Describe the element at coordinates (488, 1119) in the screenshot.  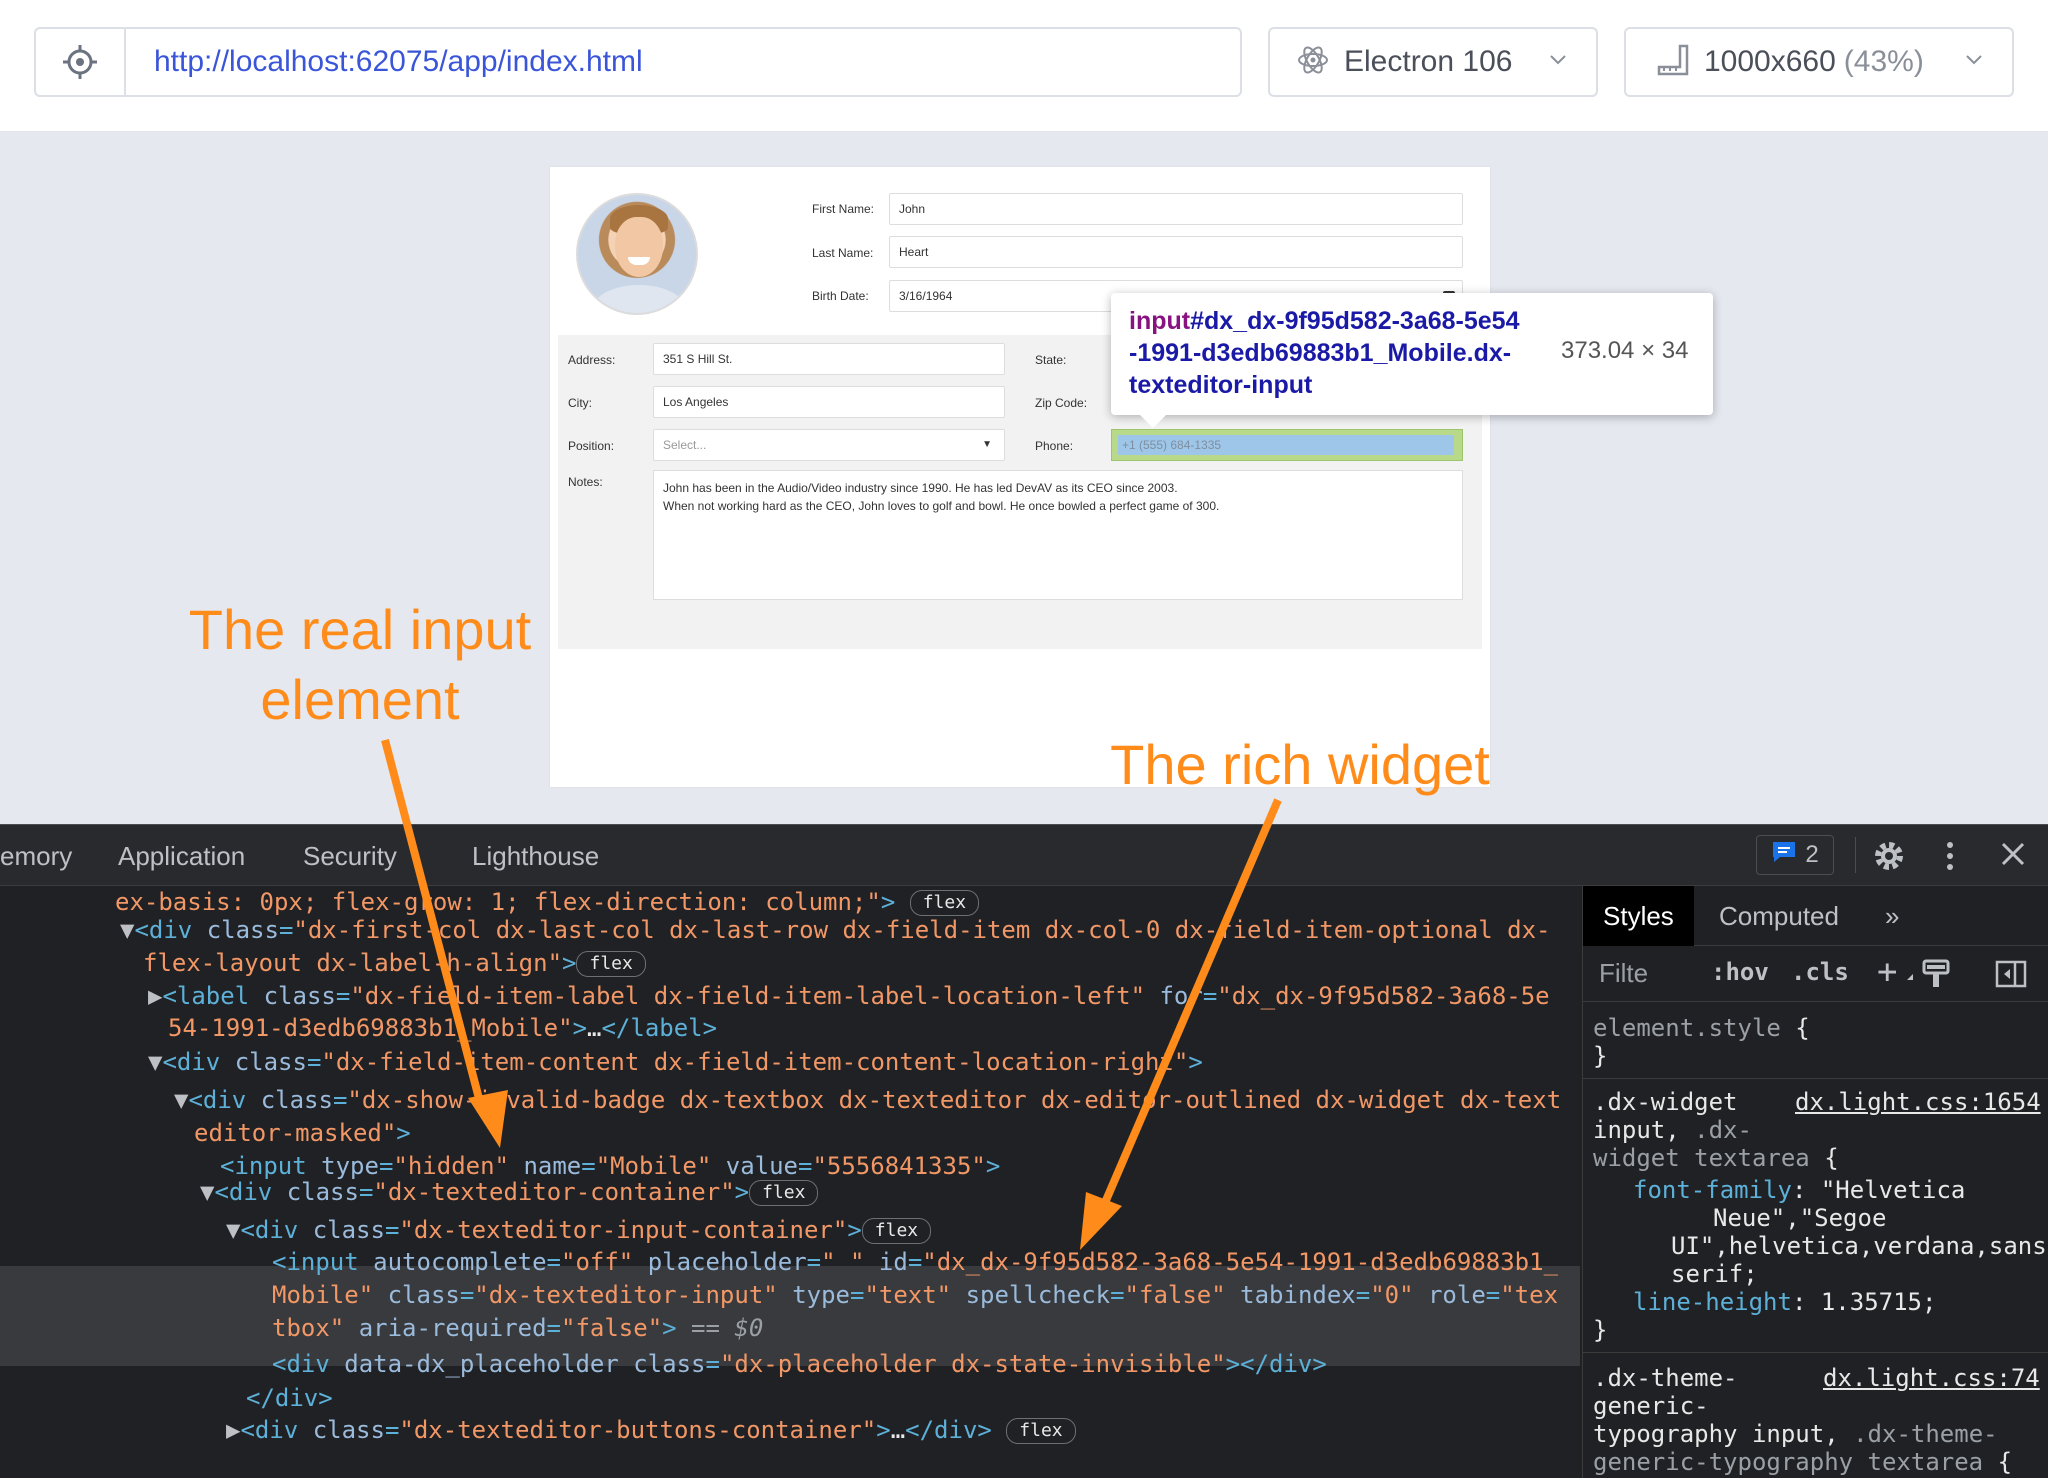
I see `arrowhead-real-input` at that location.